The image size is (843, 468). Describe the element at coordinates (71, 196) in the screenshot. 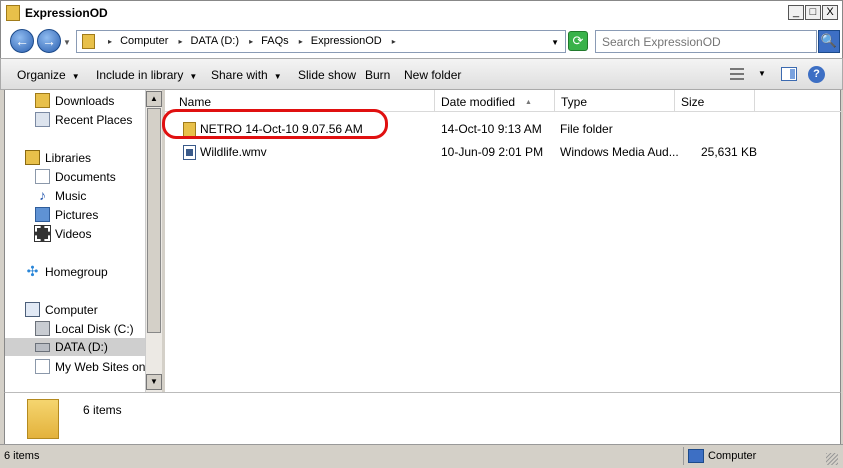

I see `nav-item-label: Music` at that location.